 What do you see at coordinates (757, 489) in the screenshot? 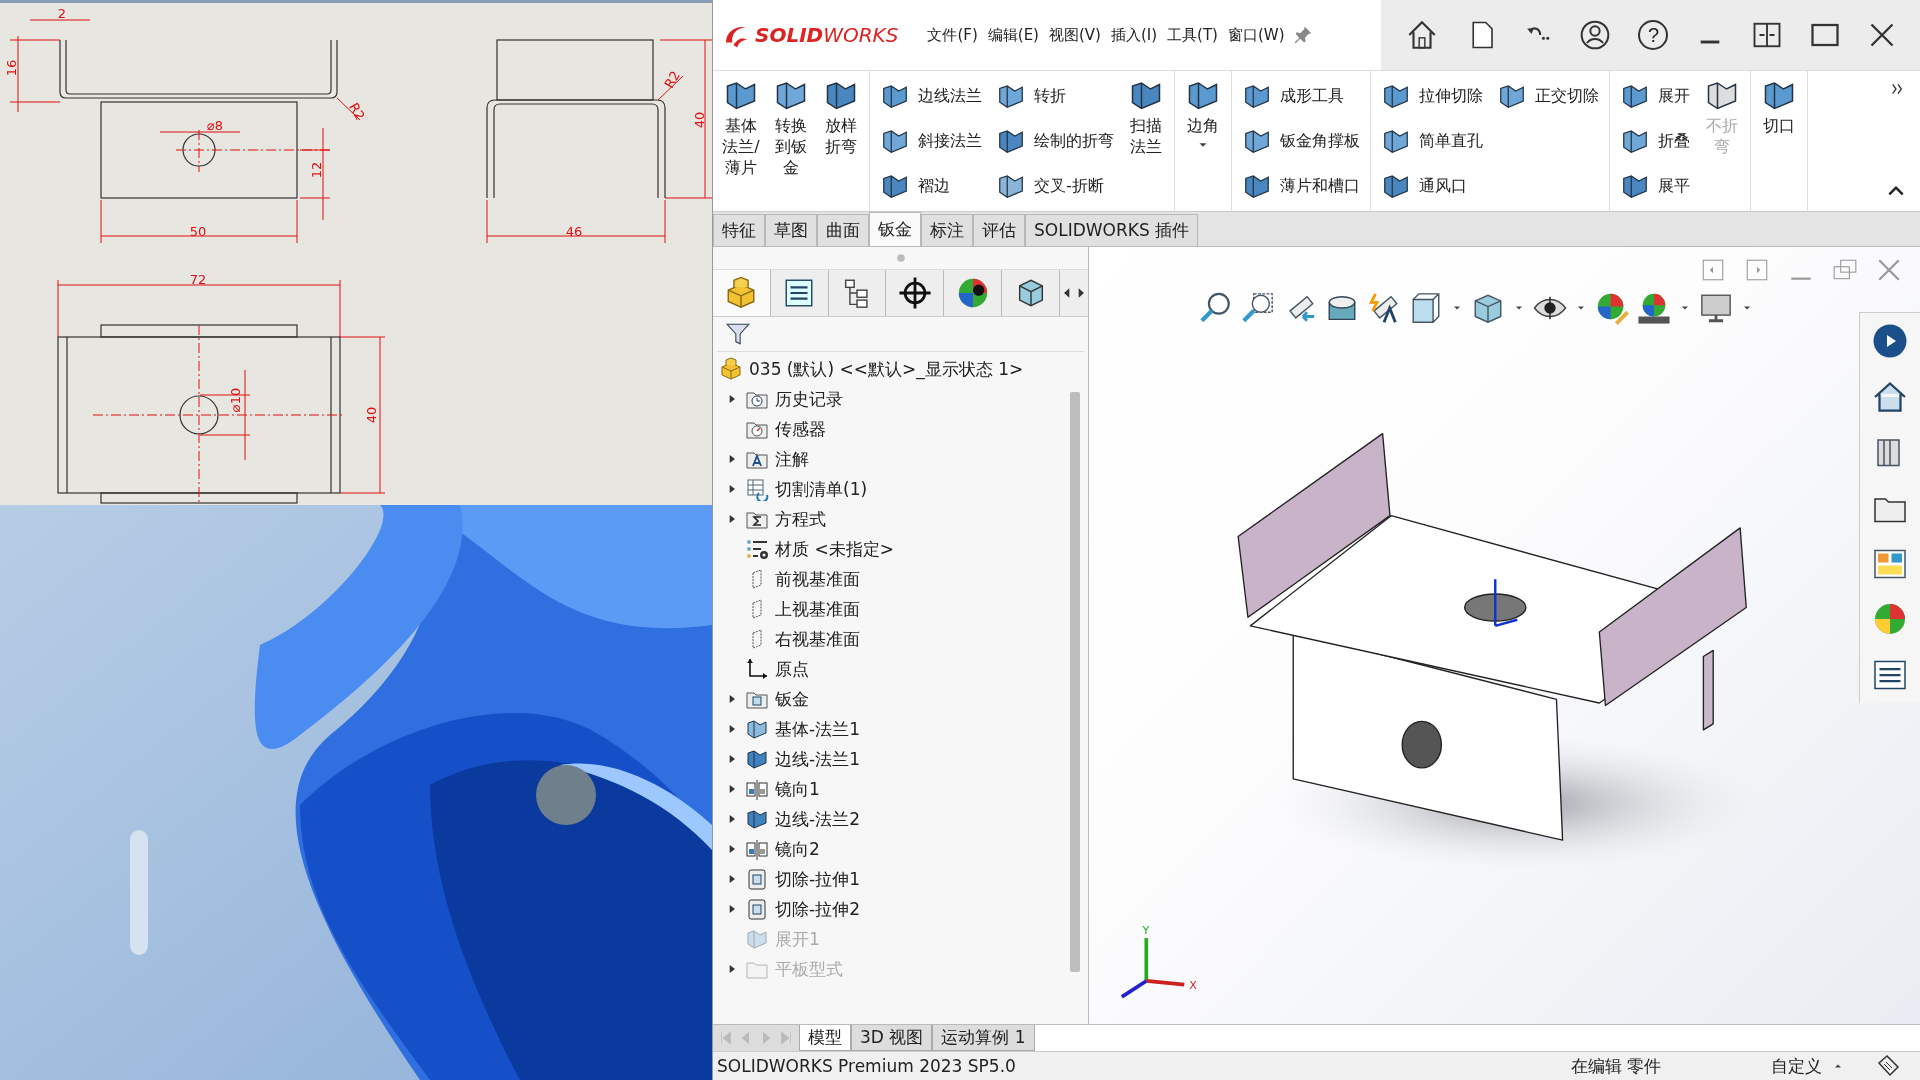
I see `table-icon` at bounding box center [757, 489].